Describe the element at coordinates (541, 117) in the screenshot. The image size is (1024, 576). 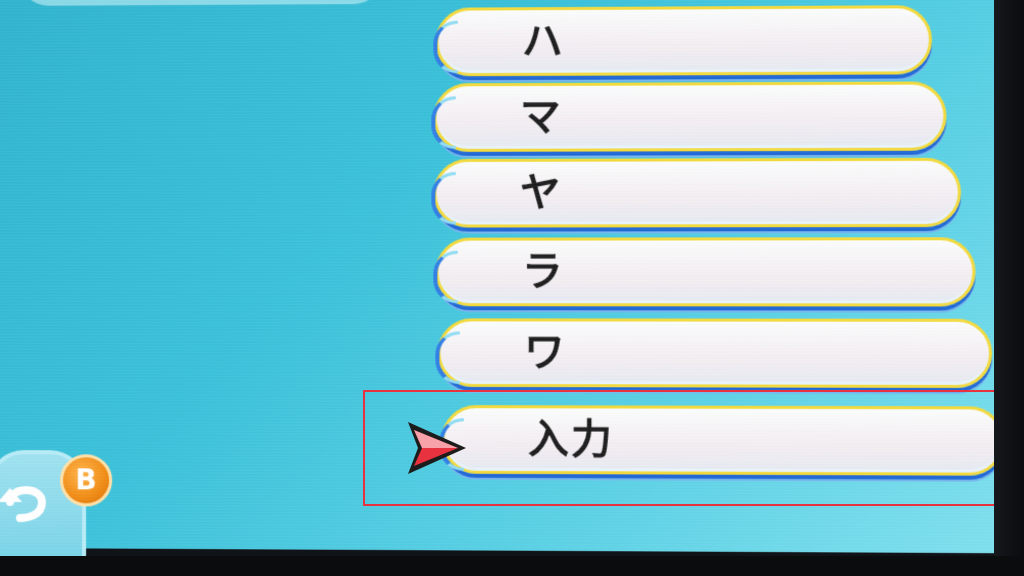
I see `menu-item-label: マ` at that location.